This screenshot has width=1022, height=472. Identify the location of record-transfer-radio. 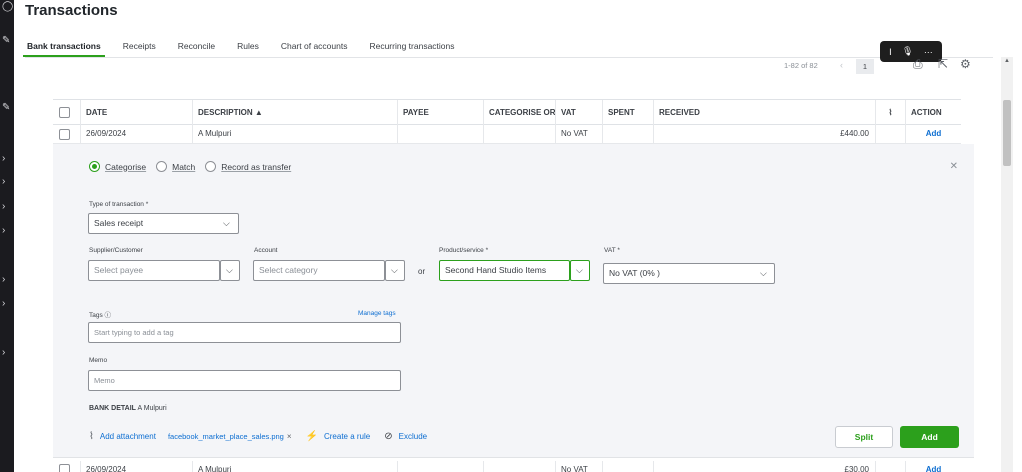
(211, 166).